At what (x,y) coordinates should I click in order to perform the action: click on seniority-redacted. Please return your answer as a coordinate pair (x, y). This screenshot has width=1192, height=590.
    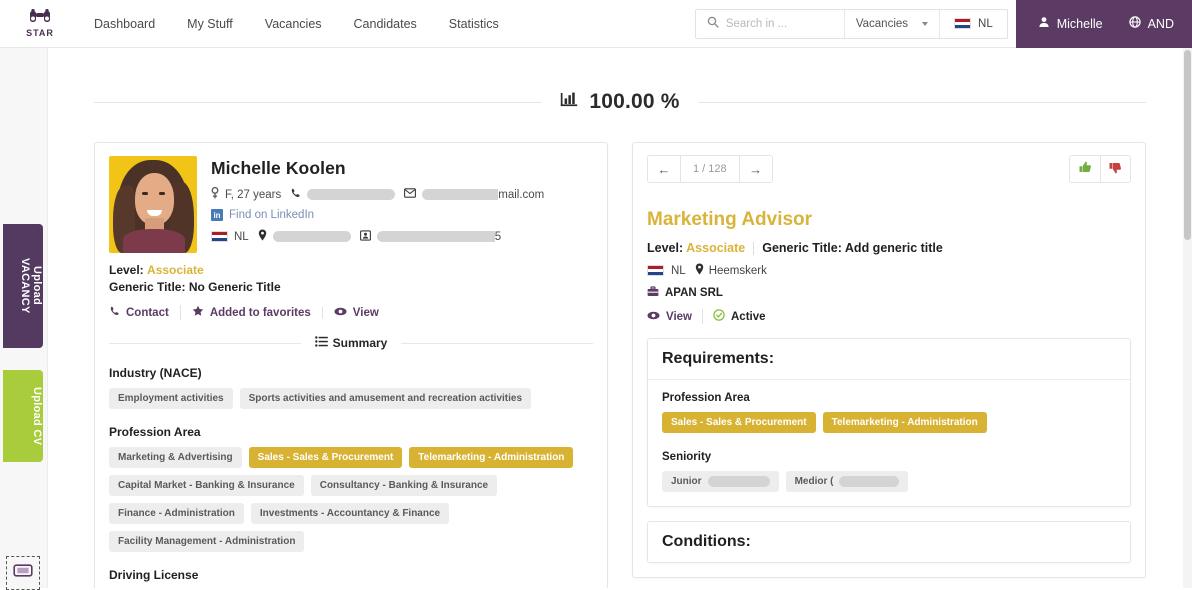
    Looking at the image, I should click on (869, 481).